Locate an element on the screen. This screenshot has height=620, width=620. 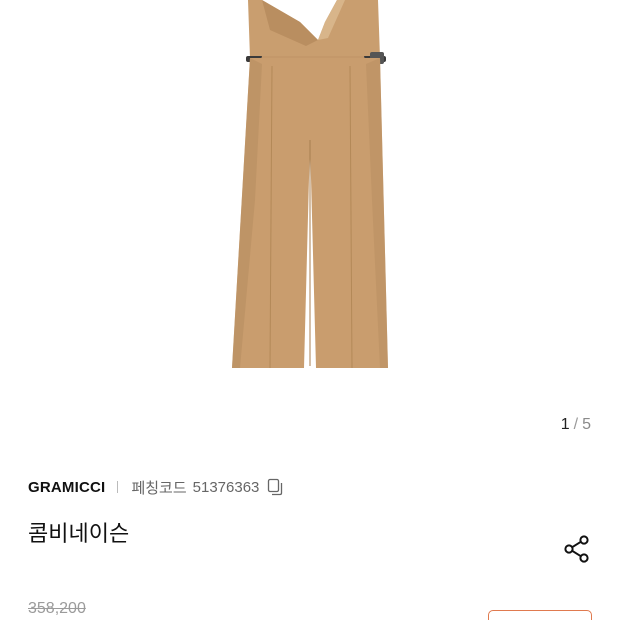
fetching-code-label: 페칭코드 is located at coordinates (159, 488).